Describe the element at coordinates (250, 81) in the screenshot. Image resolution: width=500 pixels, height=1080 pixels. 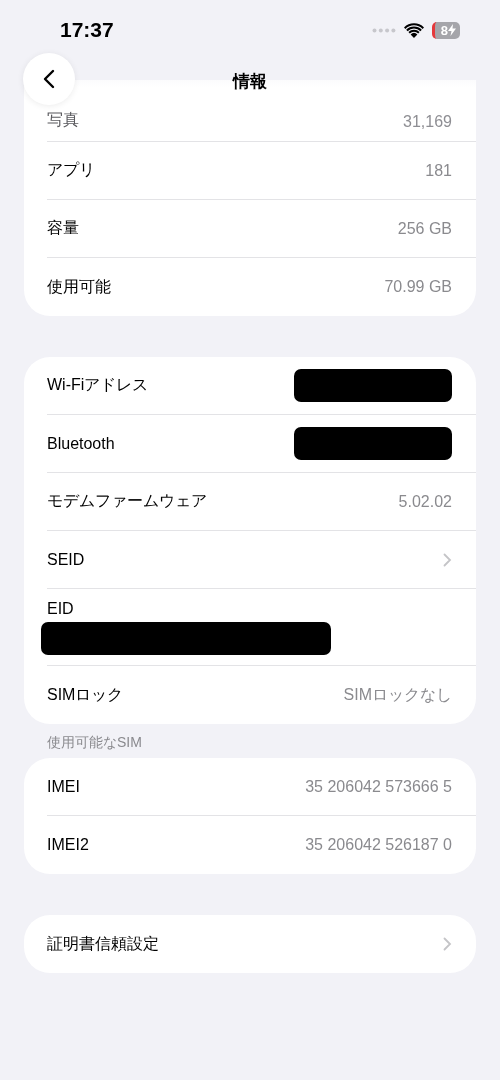
I see `nav-title: 情報` at that location.